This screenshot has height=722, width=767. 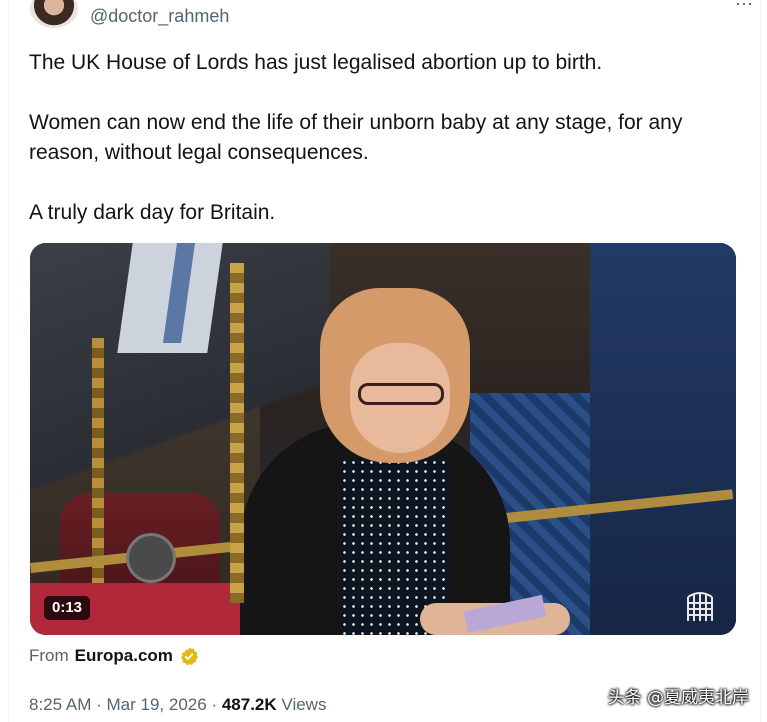 I want to click on portcullis-icon, so click(x=700, y=606).